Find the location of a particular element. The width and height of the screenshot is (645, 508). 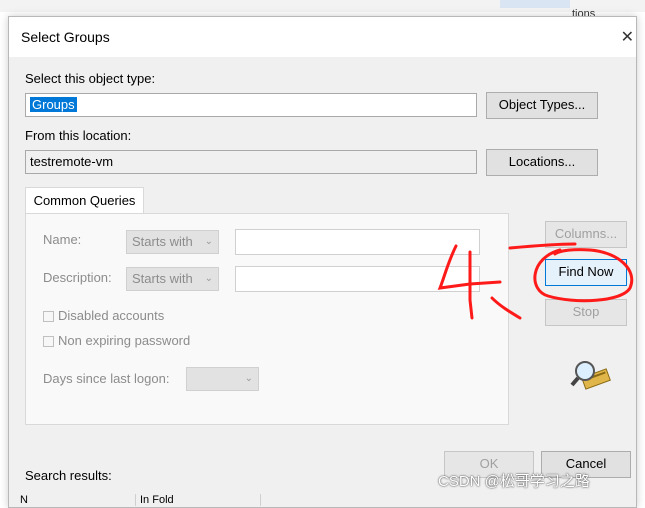

location-label: From this location: is located at coordinates (78, 135).